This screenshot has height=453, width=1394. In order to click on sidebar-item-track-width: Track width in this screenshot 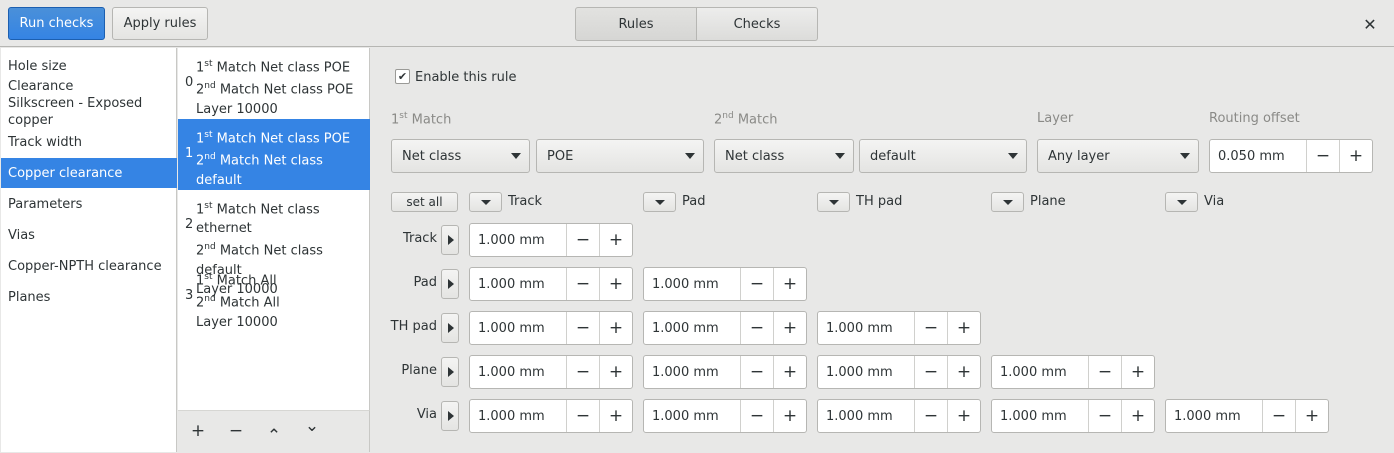, I will do `click(89, 142)`.